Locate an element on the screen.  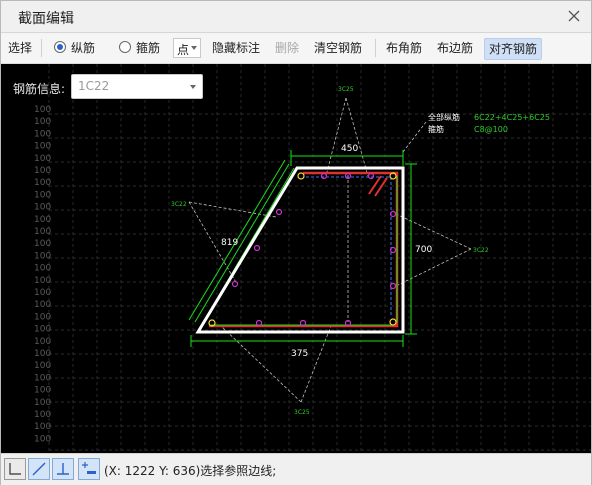
clear-rebar-button: 清空钢筋 is located at coordinates (338, 48).